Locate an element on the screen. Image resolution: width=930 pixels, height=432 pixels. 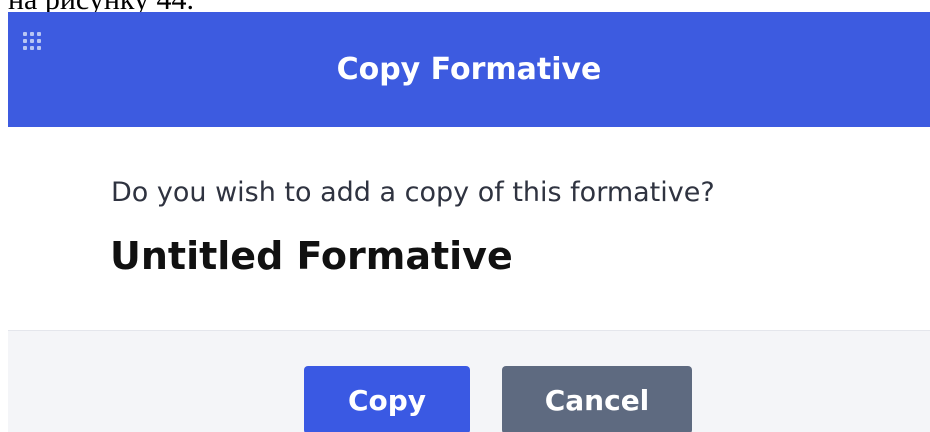
dialog-title: Copy Formative is located at coordinates (469, 69).